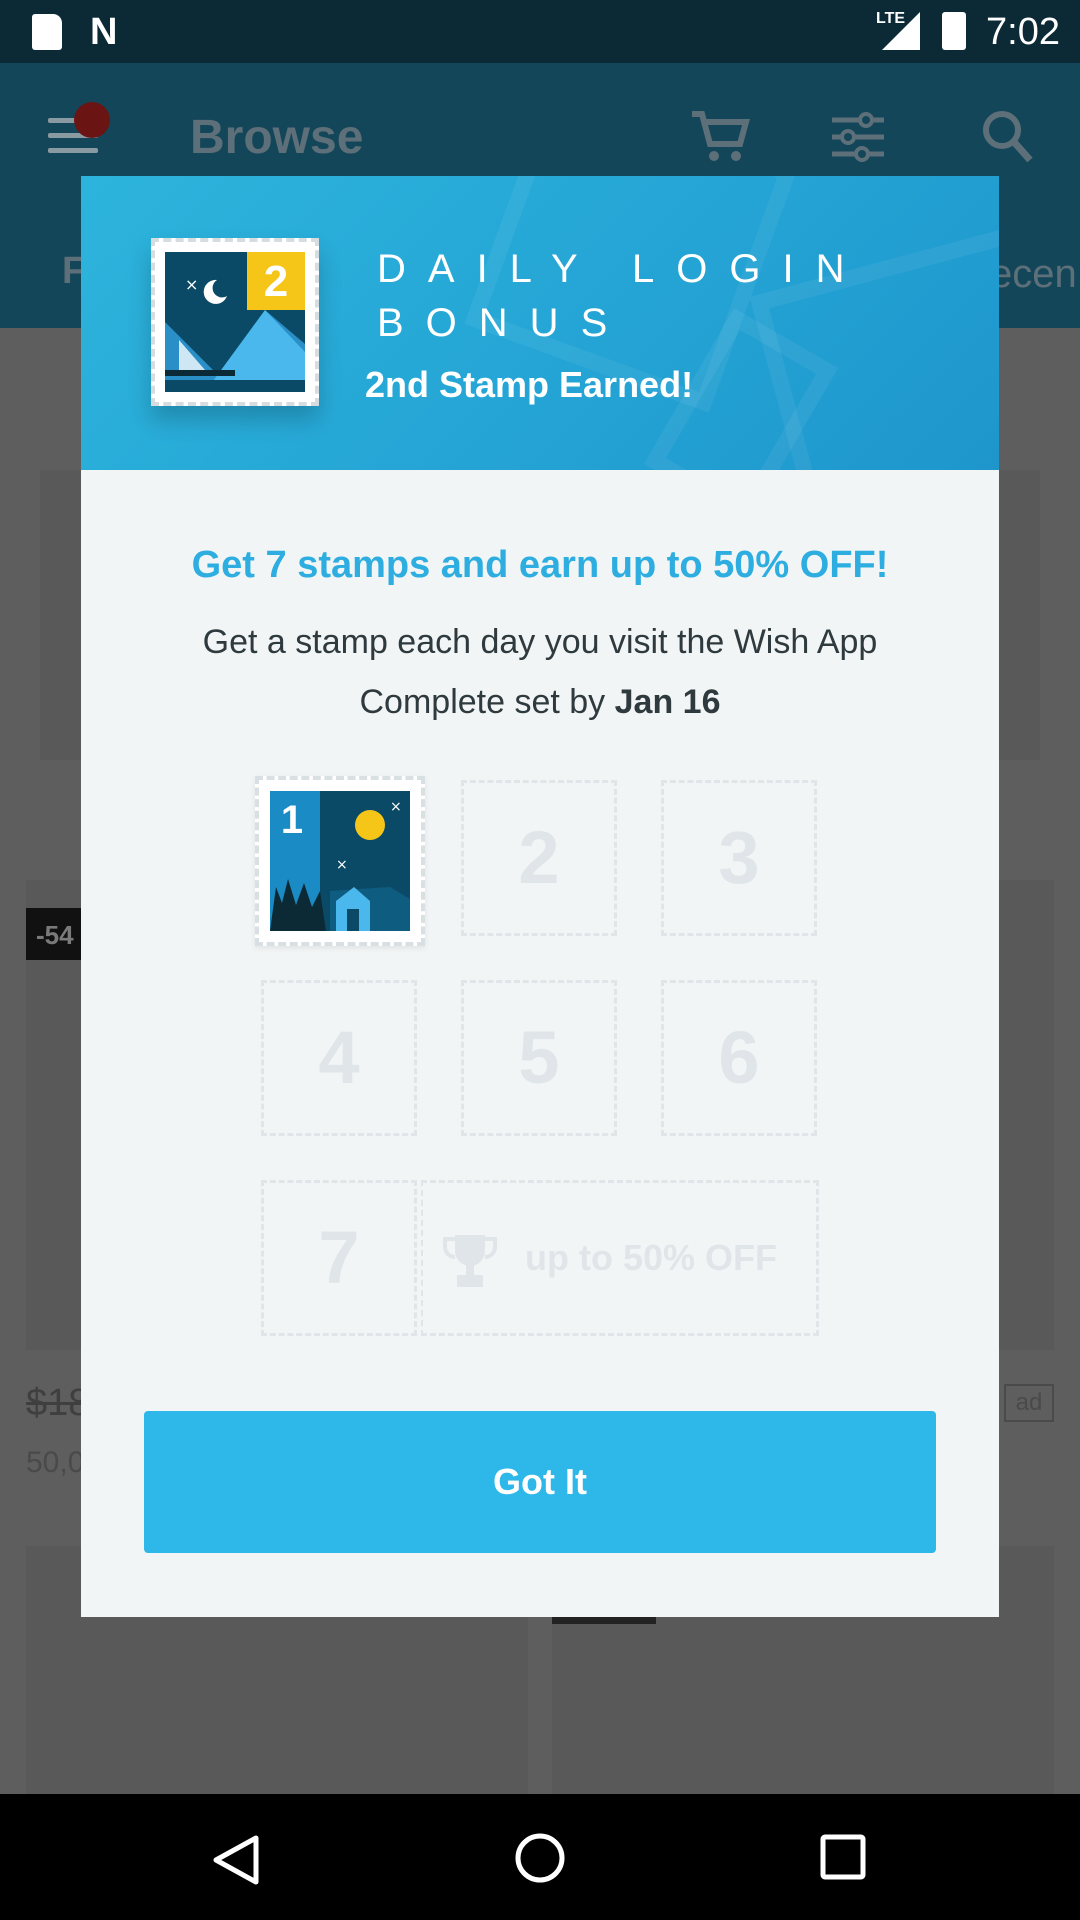 The width and height of the screenshot is (1080, 1920). I want to click on description-line-2: Complete set by Jan 16, so click(540, 702).